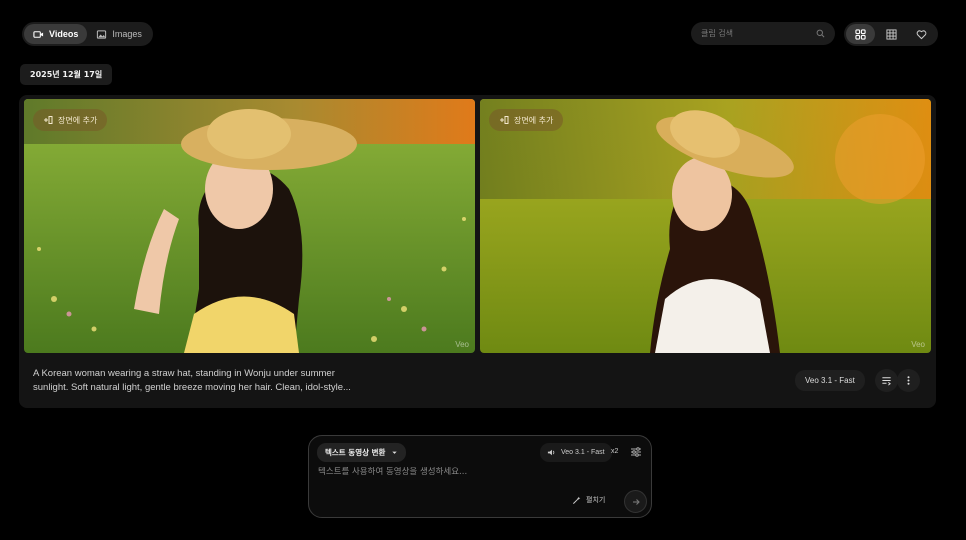  Describe the element at coordinates (820, 33) in the screenshot. I see `search-icon` at that location.